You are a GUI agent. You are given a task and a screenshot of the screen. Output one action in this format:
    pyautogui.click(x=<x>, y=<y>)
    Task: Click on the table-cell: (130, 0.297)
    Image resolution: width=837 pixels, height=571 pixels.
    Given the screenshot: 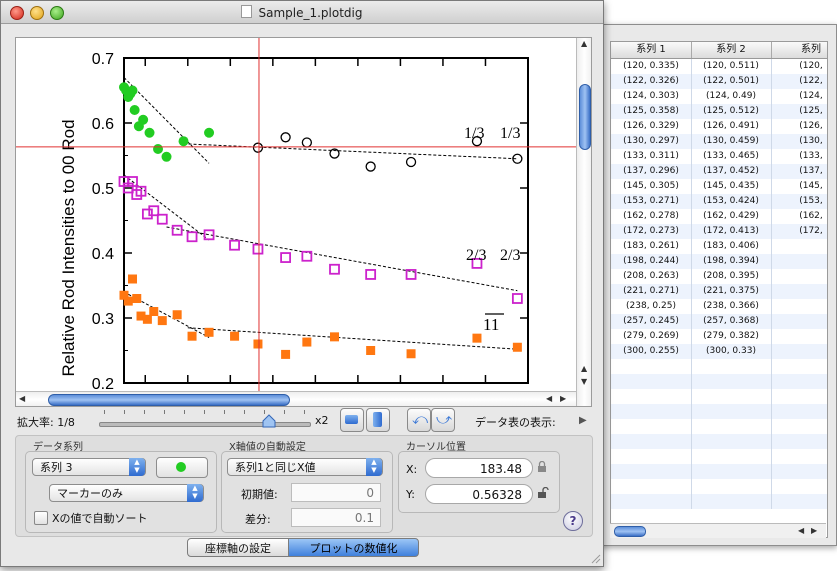 What is the action you would take?
    pyautogui.click(x=651, y=141)
    